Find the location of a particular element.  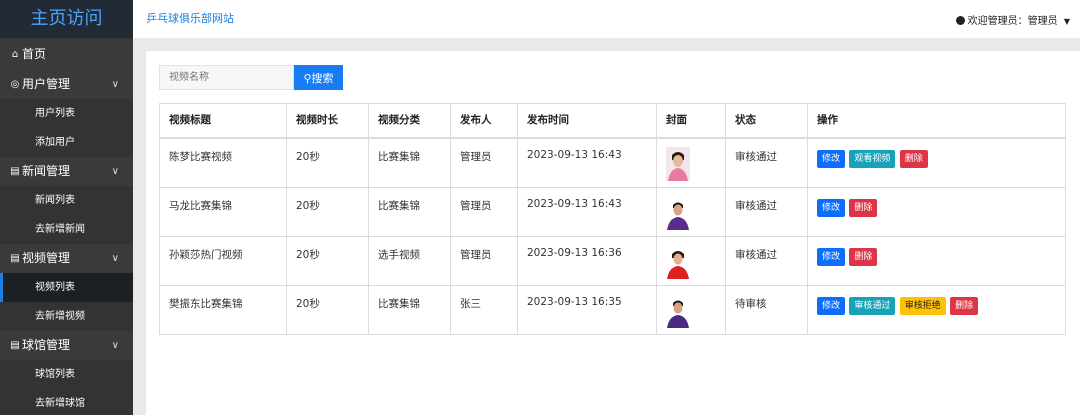

header-actions: 操作 is located at coordinates (936, 121).